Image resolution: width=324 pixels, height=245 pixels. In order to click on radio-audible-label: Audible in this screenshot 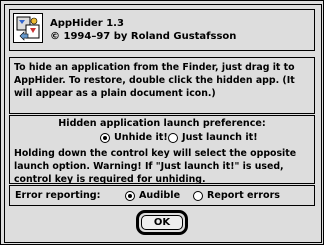, I will do `click(160, 195)`.